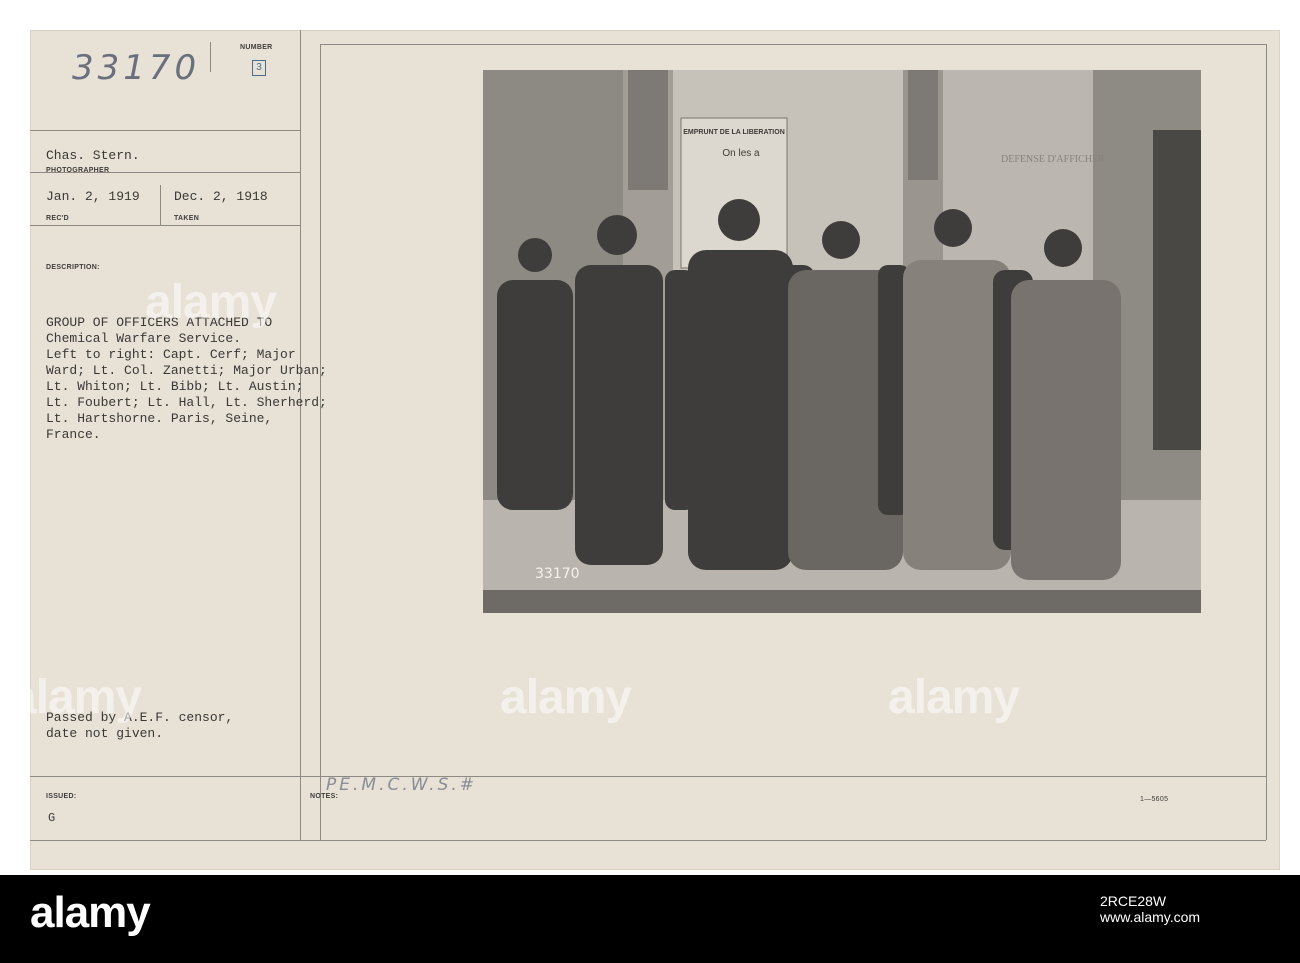  Describe the element at coordinates (734, 132) in the screenshot. I see `poster-line1: EMPRUNT DE LA LIBERATION` at that location.